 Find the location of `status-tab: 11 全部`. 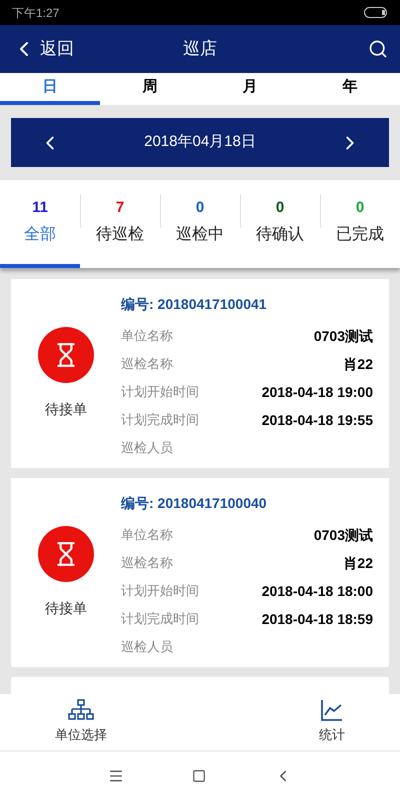

status-tab: 11 全部 is located at coordinates (40, 224).